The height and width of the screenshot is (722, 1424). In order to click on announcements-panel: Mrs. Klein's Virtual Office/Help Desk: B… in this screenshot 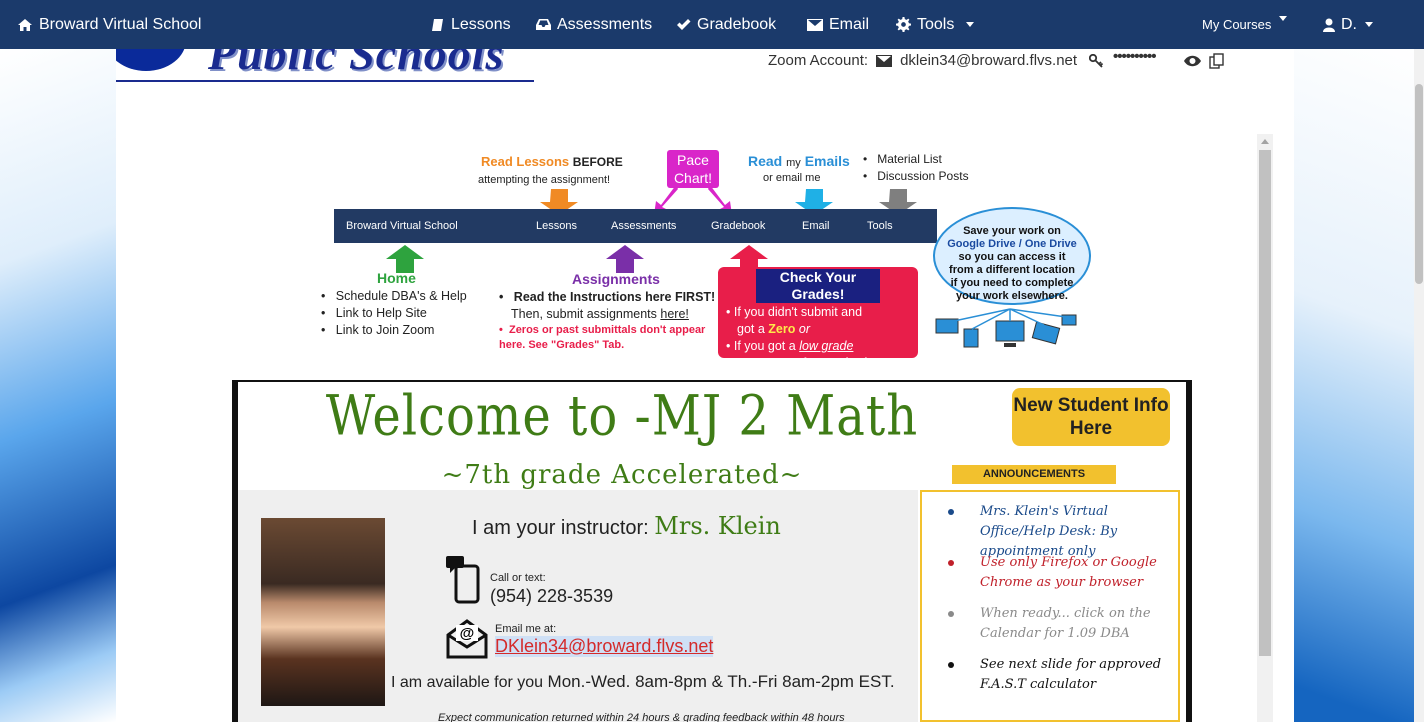, I will do `click(1050, 606)`.